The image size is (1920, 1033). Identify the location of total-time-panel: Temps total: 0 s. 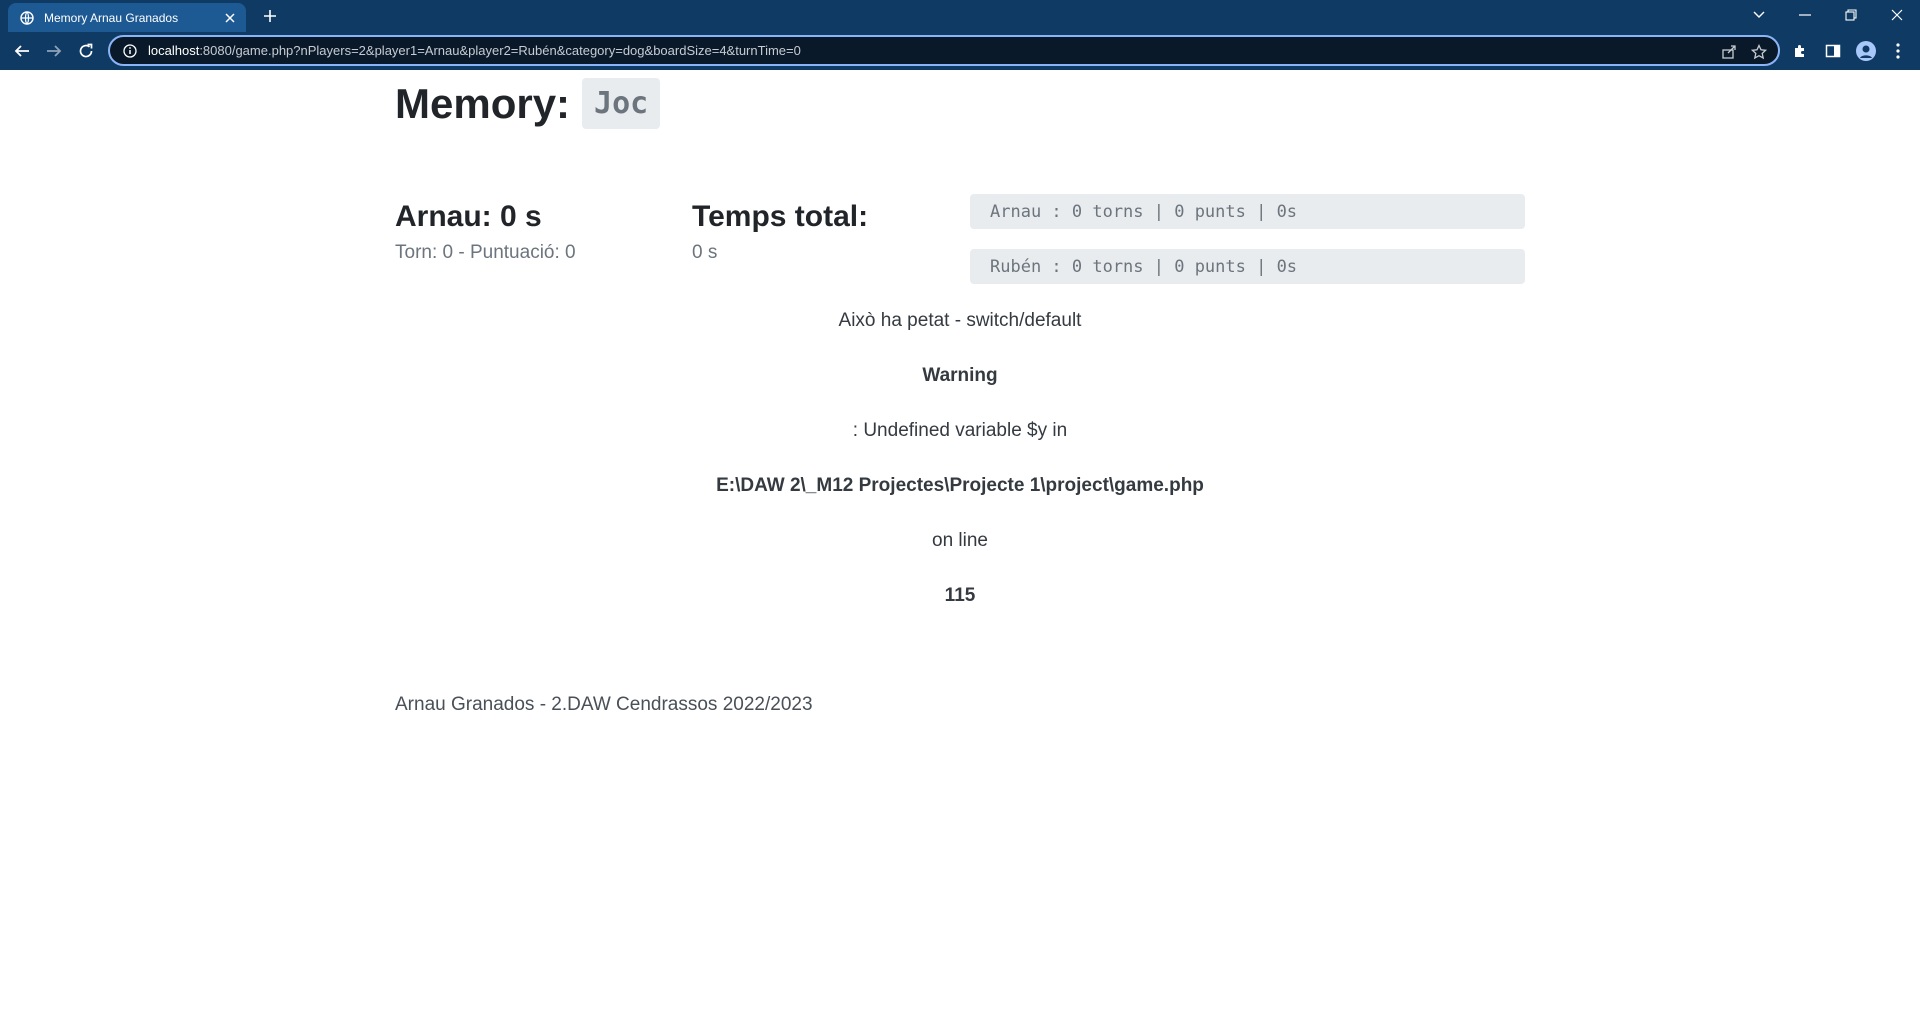
(780, 232).